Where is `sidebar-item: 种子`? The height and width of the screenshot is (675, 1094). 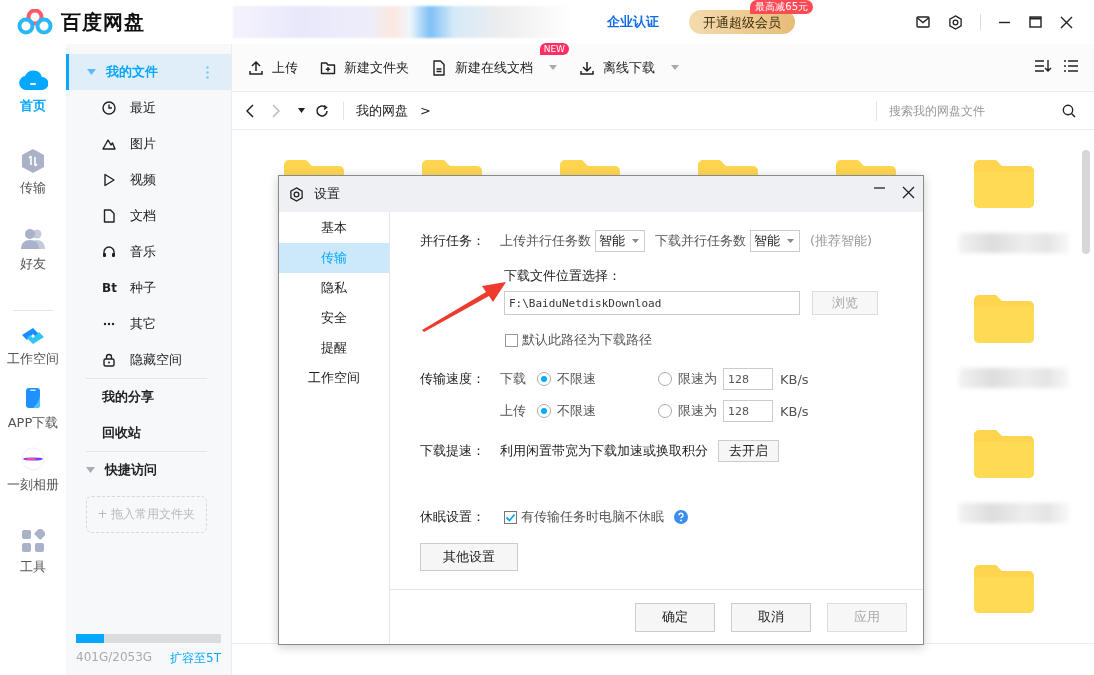 sidebar-item: 种子 is located at coordinates (143, 288).